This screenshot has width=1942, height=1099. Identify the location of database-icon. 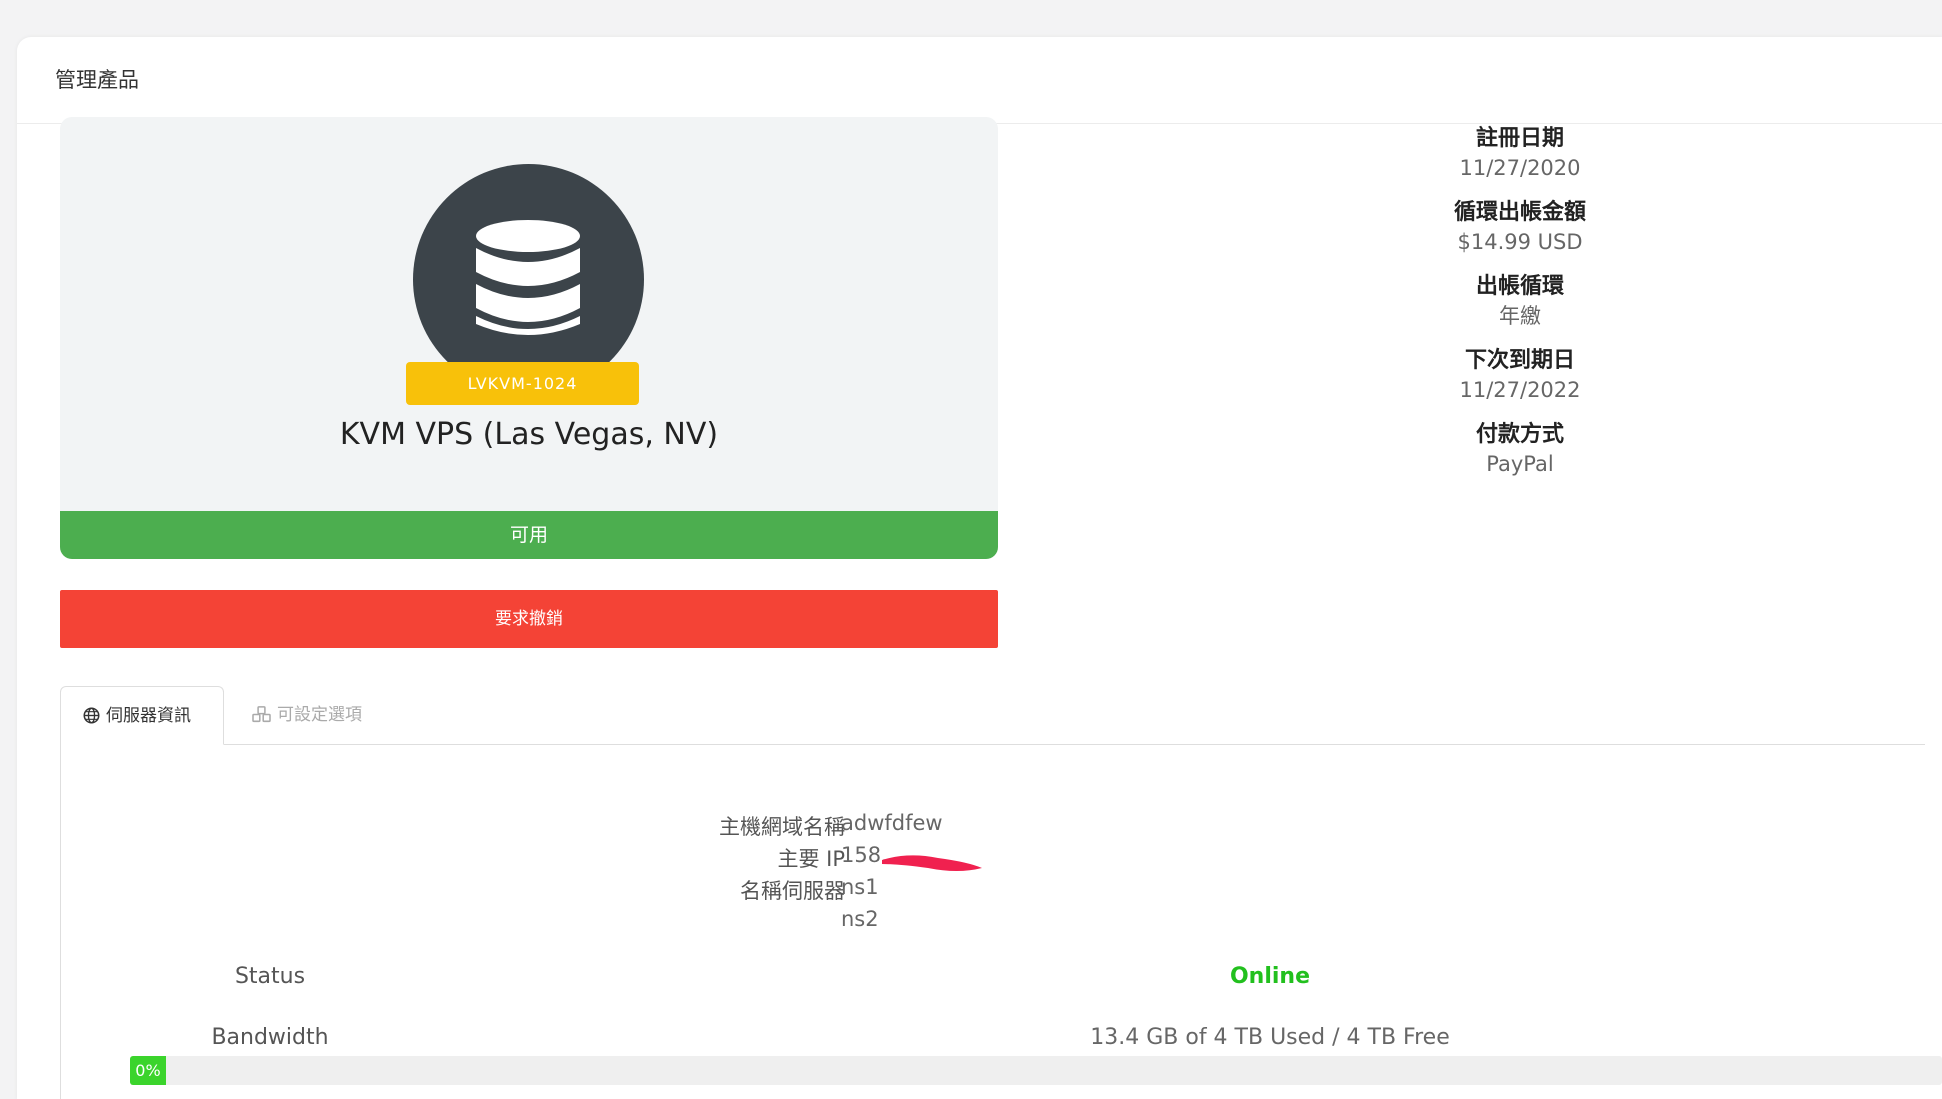
(528, 277).